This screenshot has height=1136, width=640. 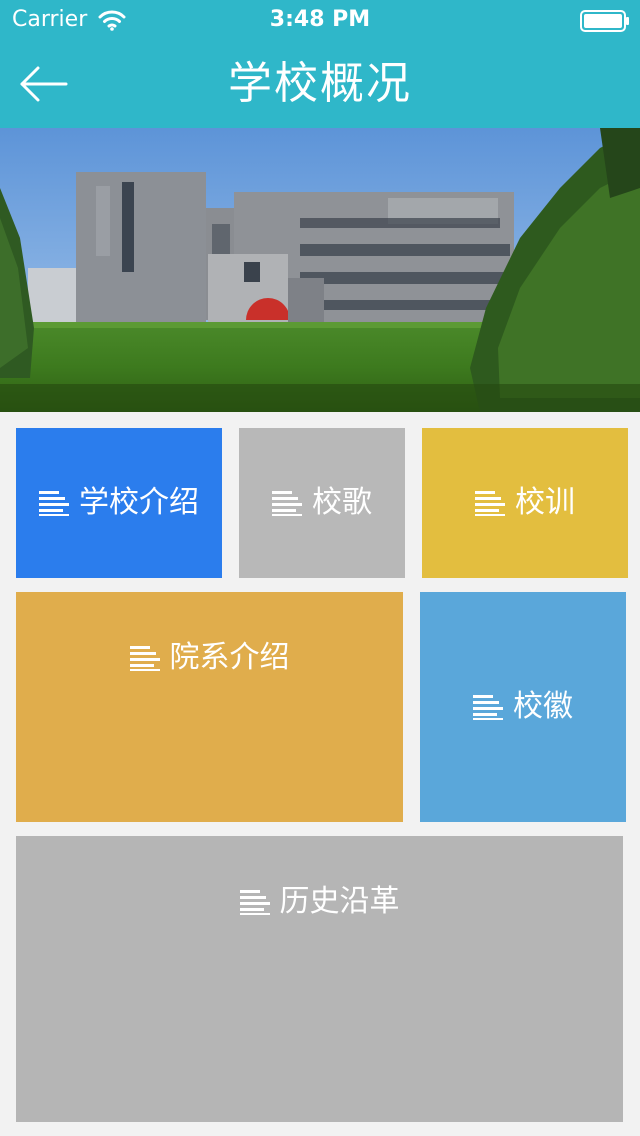 I want to click on status-time: 3:48 PM, so click(x=320, y=19).